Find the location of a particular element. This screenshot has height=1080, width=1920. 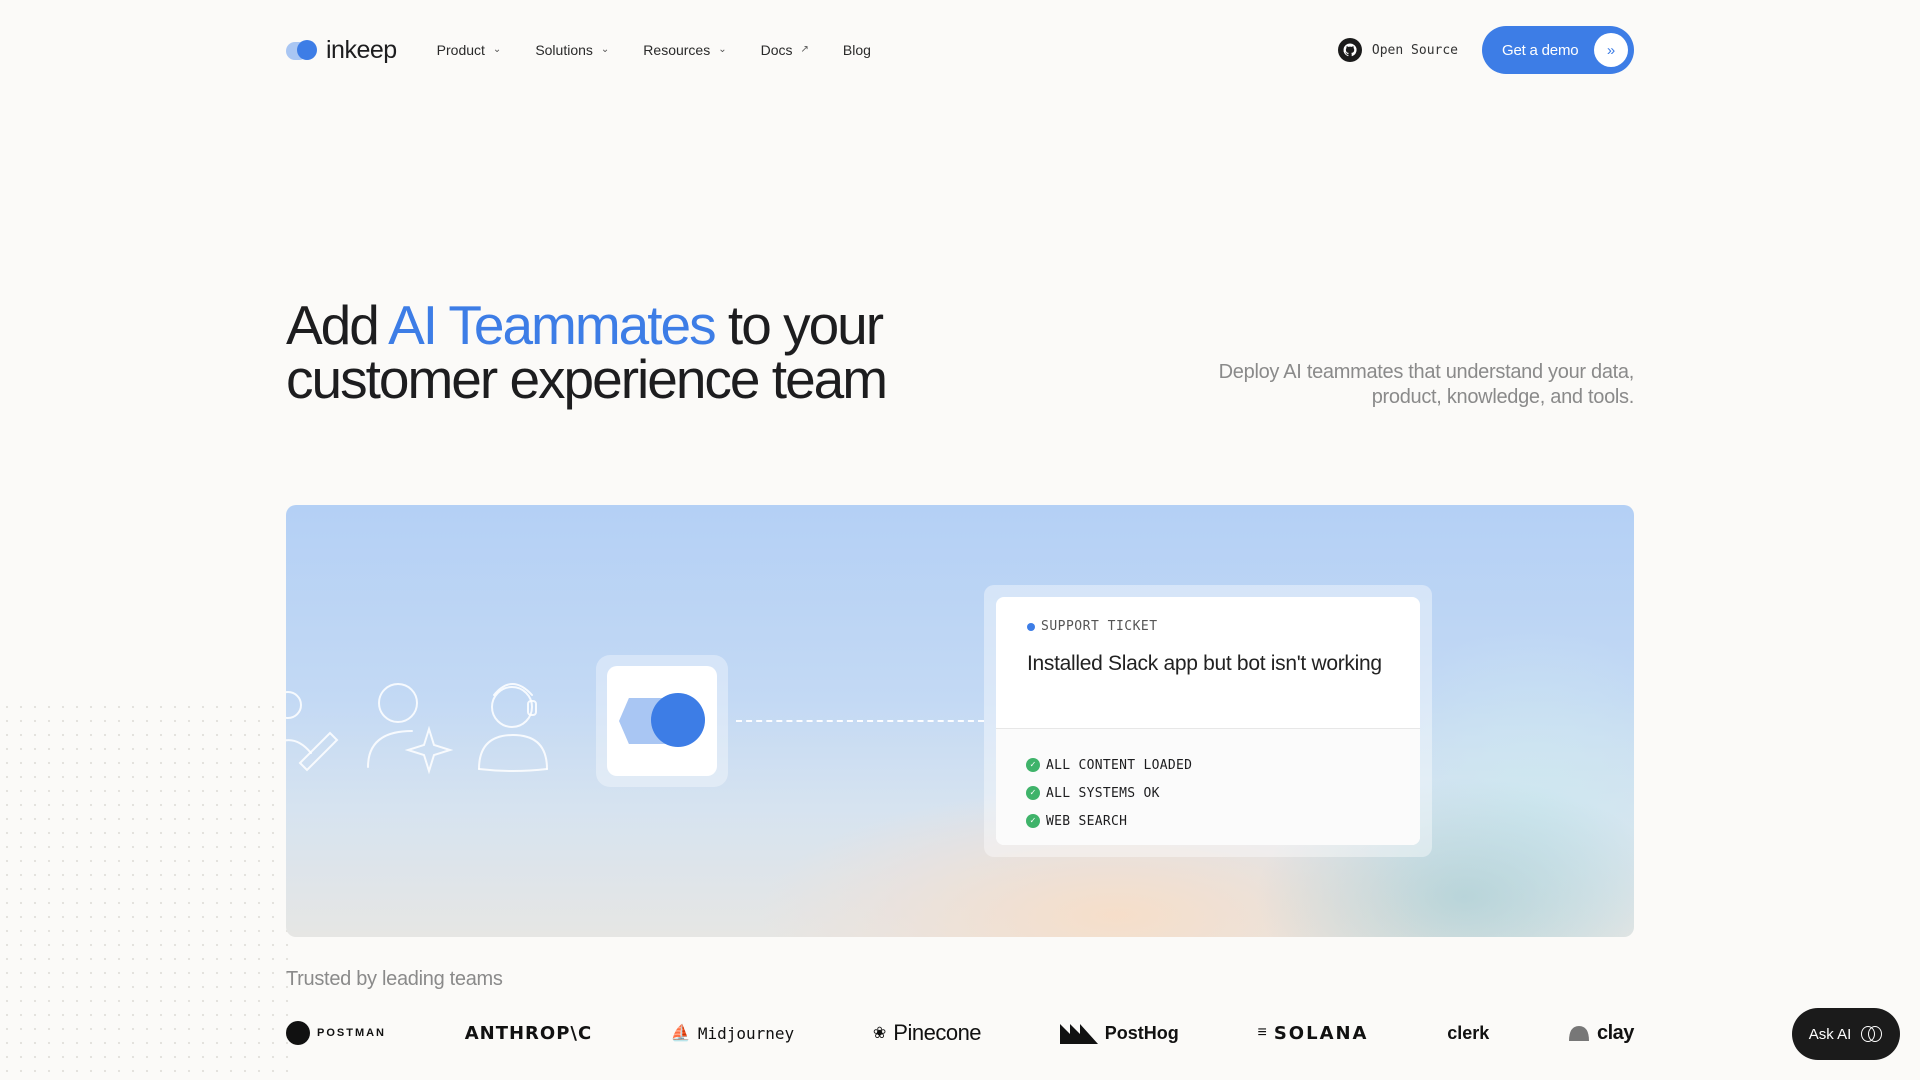

ask-ai-label: Ask AI is located at coordinates (1830, 1034).